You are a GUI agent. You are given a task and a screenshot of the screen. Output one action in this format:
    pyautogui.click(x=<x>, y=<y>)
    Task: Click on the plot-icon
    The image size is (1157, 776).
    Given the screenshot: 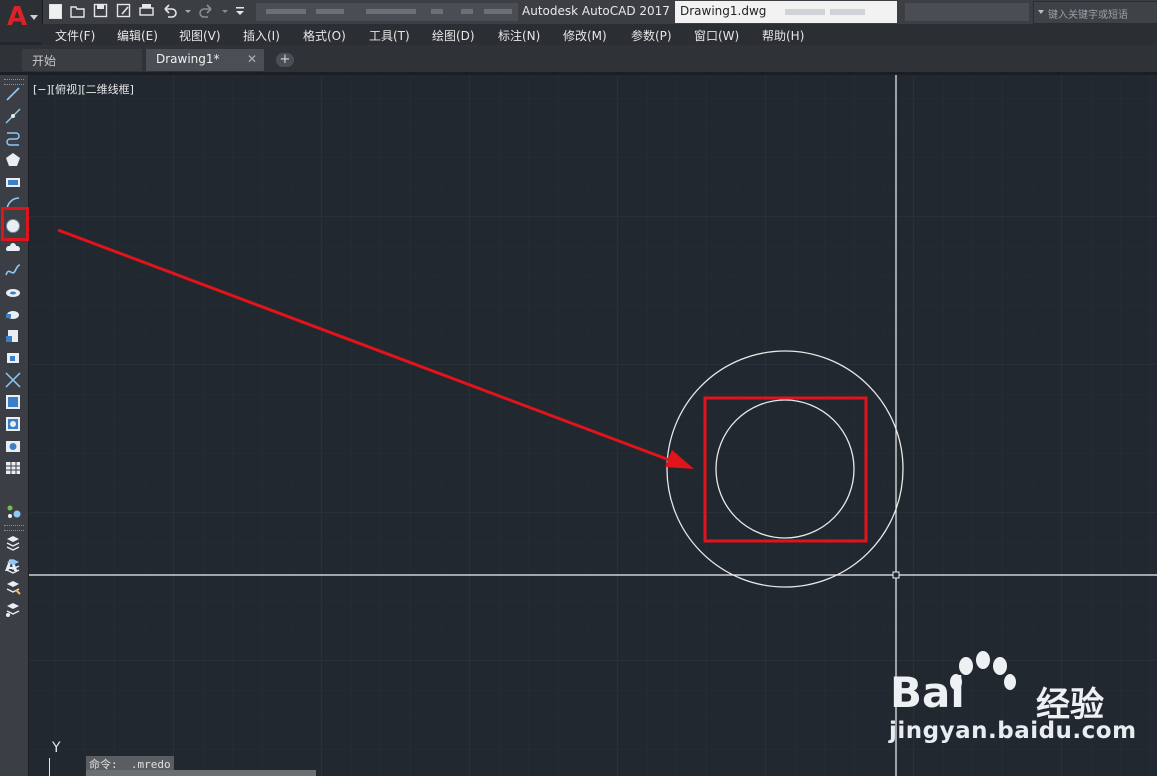 What is the action you would take?
    pyautogui.click(x=146, y=10)
    